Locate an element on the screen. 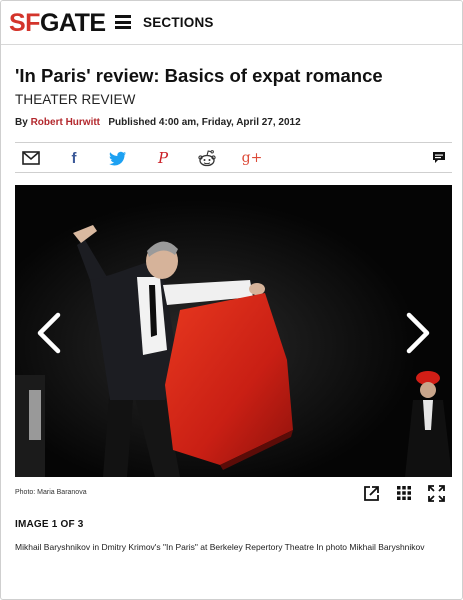  sfgate-logo: SFGATE is located at coordinates (57, 23).